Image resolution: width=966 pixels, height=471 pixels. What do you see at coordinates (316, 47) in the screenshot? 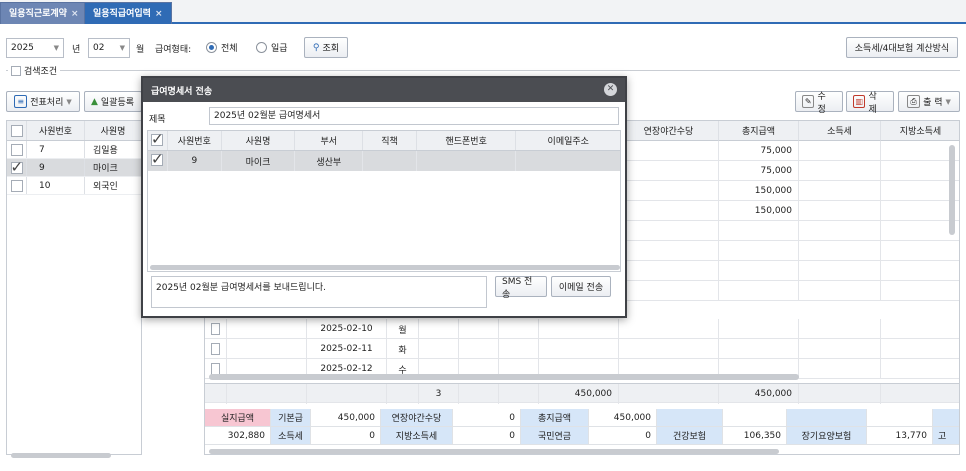
I see `search-icon: ⚲` at bounding box center [316, 47].